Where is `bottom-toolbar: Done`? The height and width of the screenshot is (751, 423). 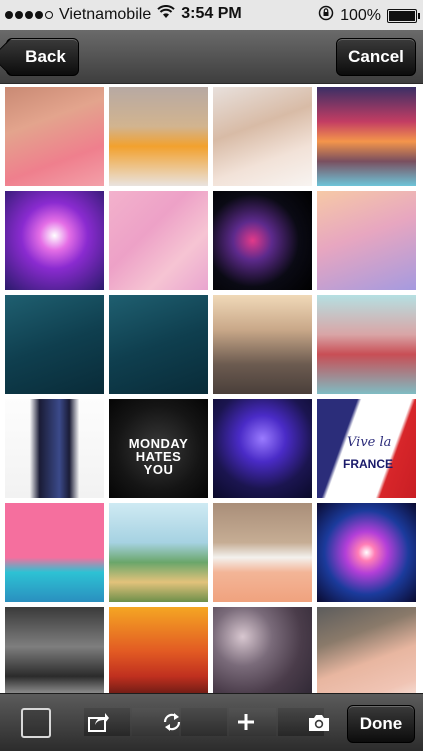
bottom-toolbar: Done is located at coordinates (211, 722).